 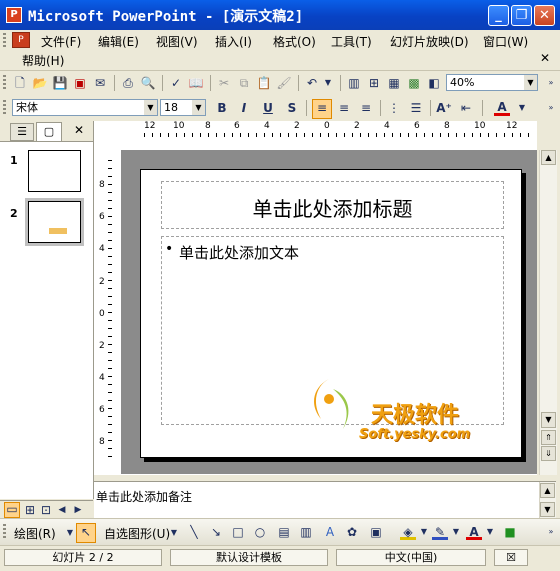 What do you see at coordinates (43, 60) in the screenshot?
I see `menu-help: 帮助(H)` at bounding box center [43, 60].